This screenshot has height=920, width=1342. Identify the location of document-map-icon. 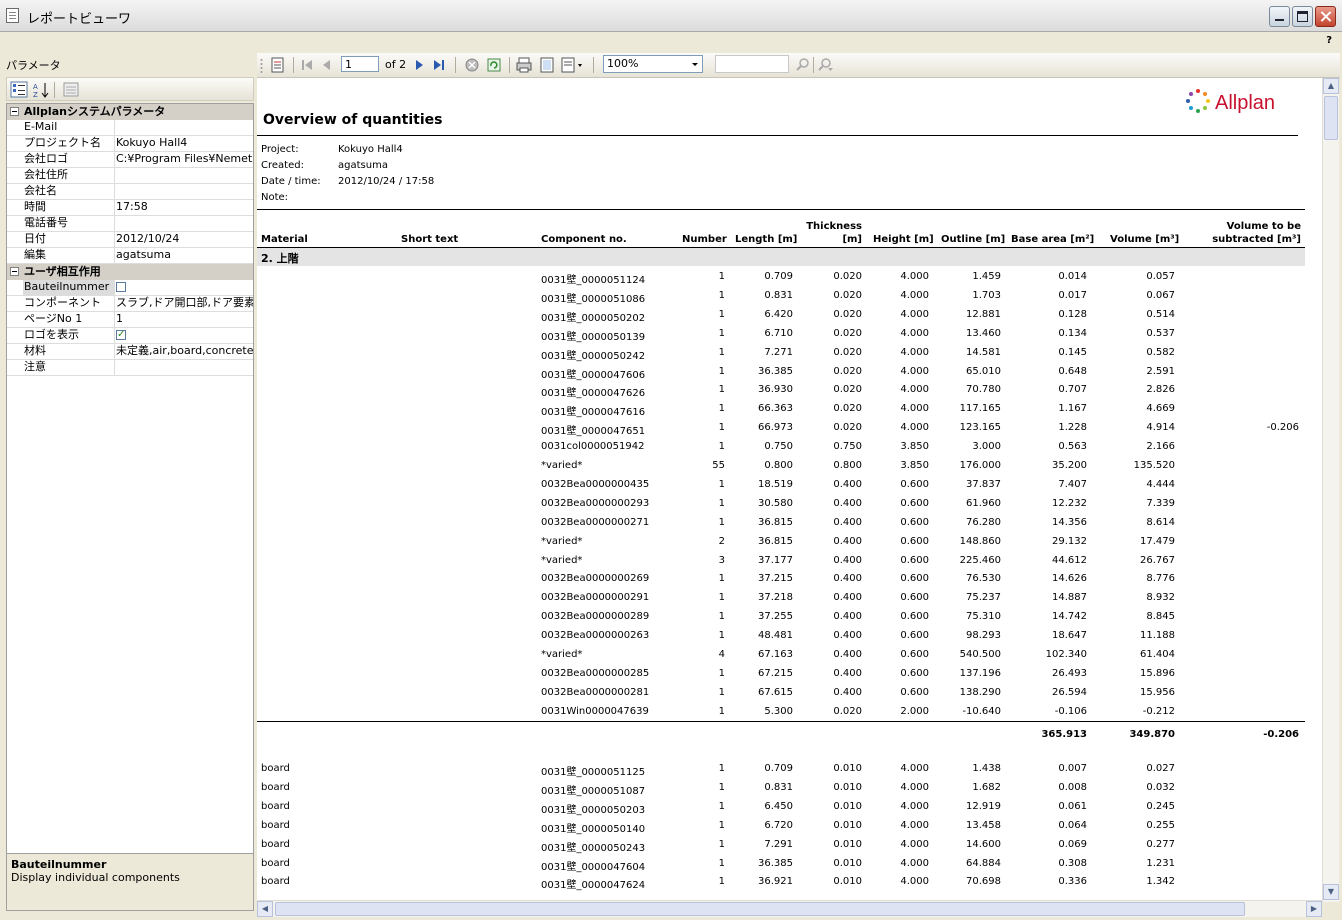
(278, 65).